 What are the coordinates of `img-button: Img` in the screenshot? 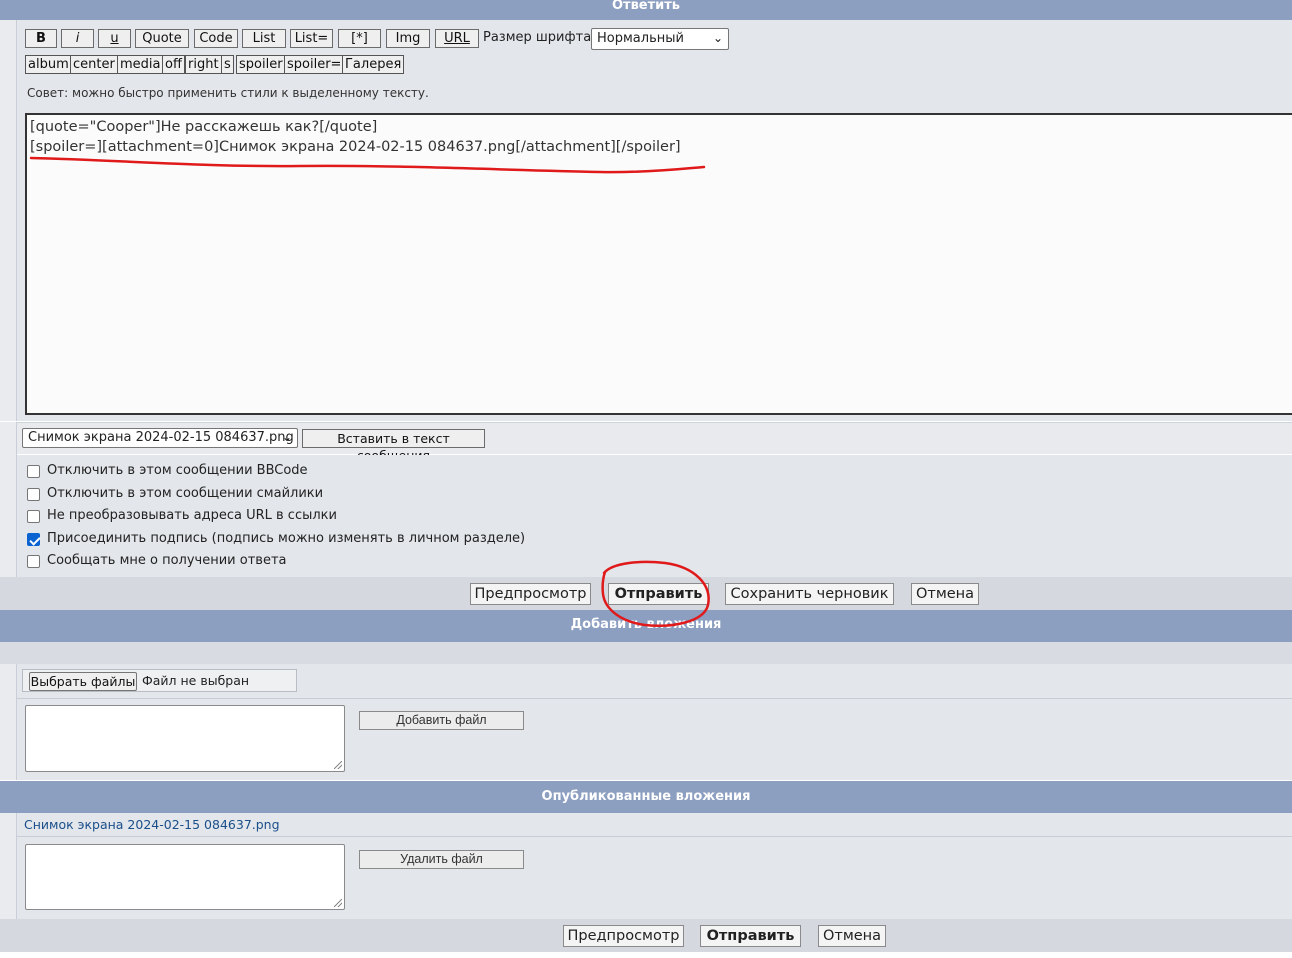 It's located at (408, 38).